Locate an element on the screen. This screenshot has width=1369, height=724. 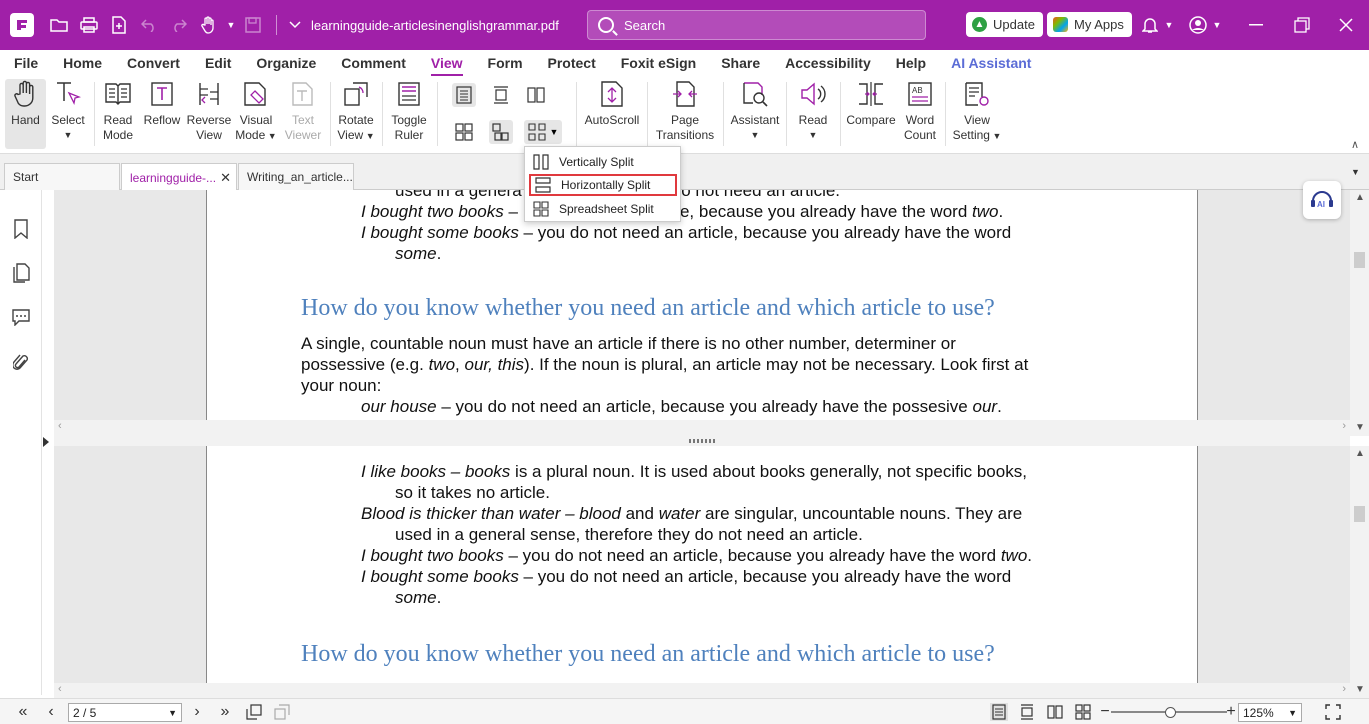
menu-convert: Convert is located at coordinates (153, 63).